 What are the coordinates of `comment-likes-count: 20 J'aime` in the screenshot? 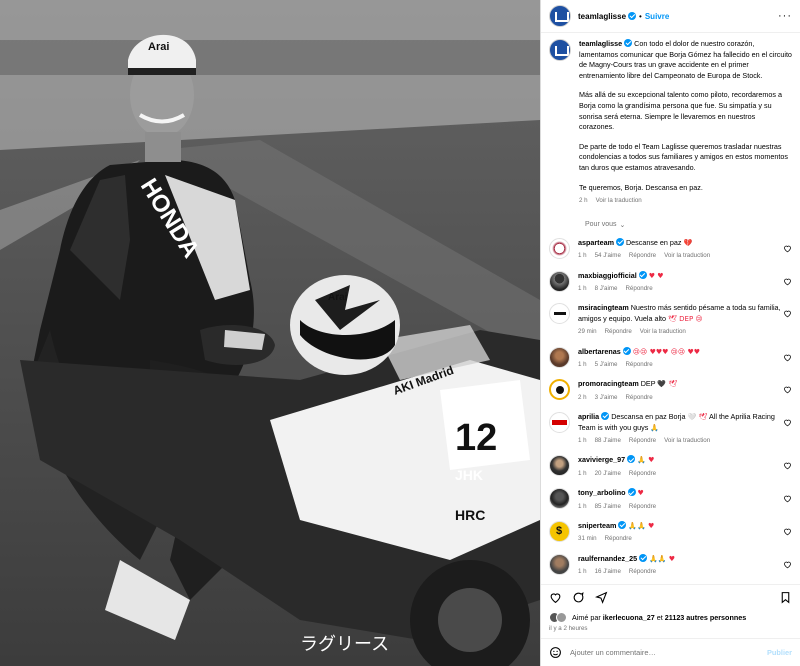 It's located at (608, 474).